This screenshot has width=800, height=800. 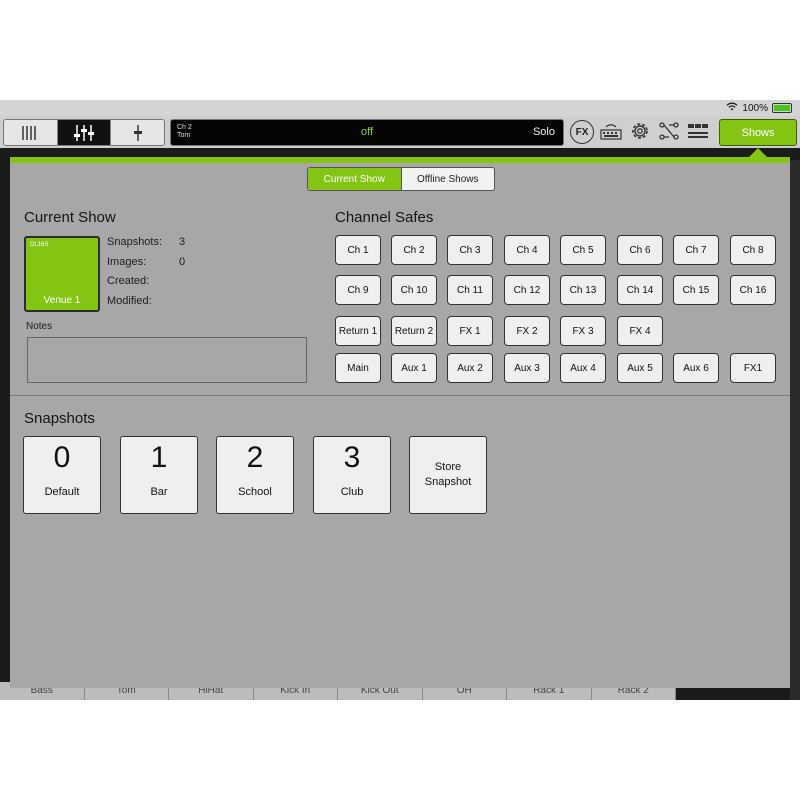 What do you see at coordinates (414, 250) in the screenshot?
I see `safe-ch-2-button: Ch 2` at bounding box center [414, 250].